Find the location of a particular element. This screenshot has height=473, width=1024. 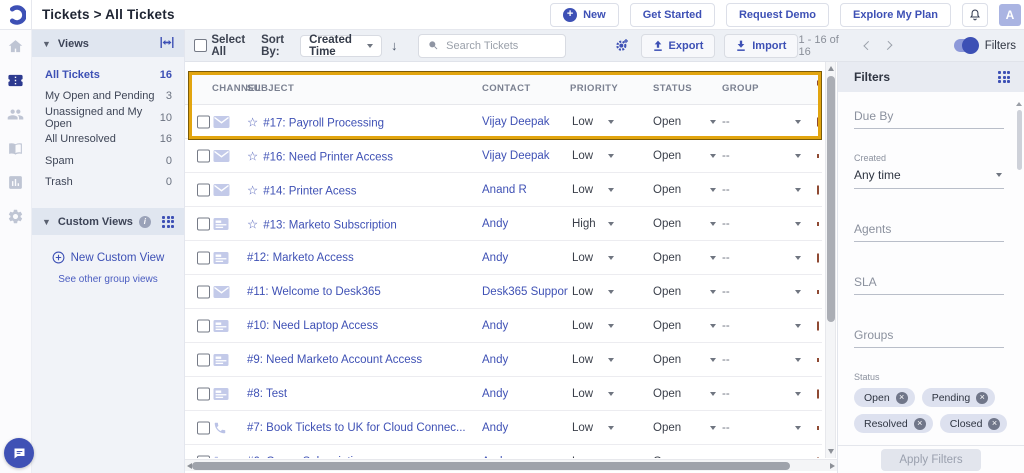

new-ticket-button: + New is located at coordinates (584, 14).